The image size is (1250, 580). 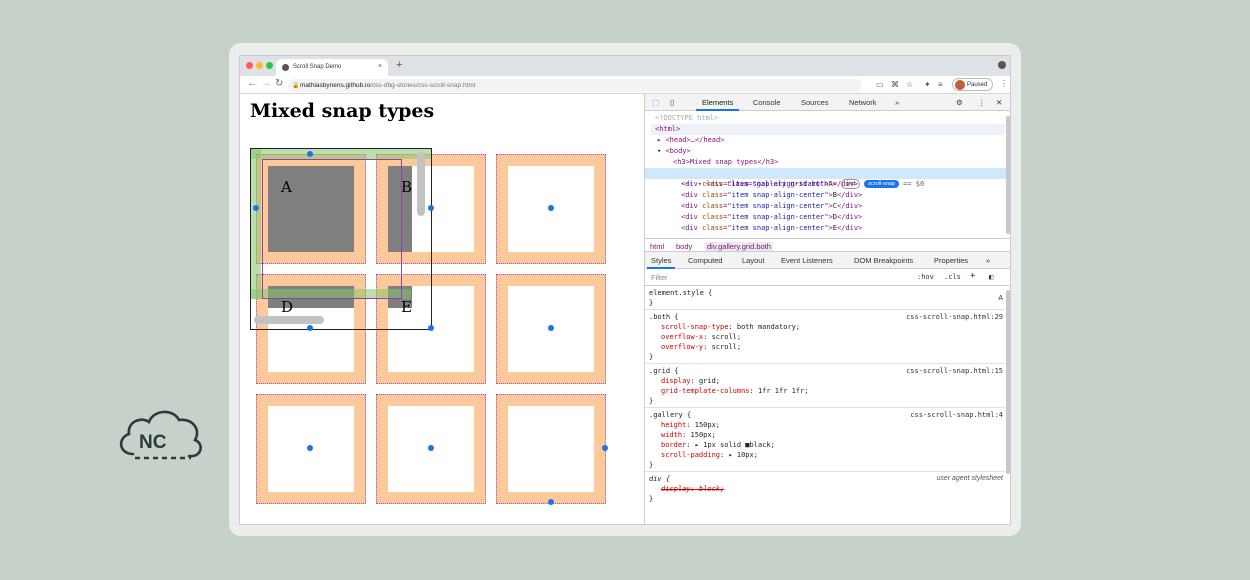 I want to click on add-rule-icon: +, so click(x=972, y=276).